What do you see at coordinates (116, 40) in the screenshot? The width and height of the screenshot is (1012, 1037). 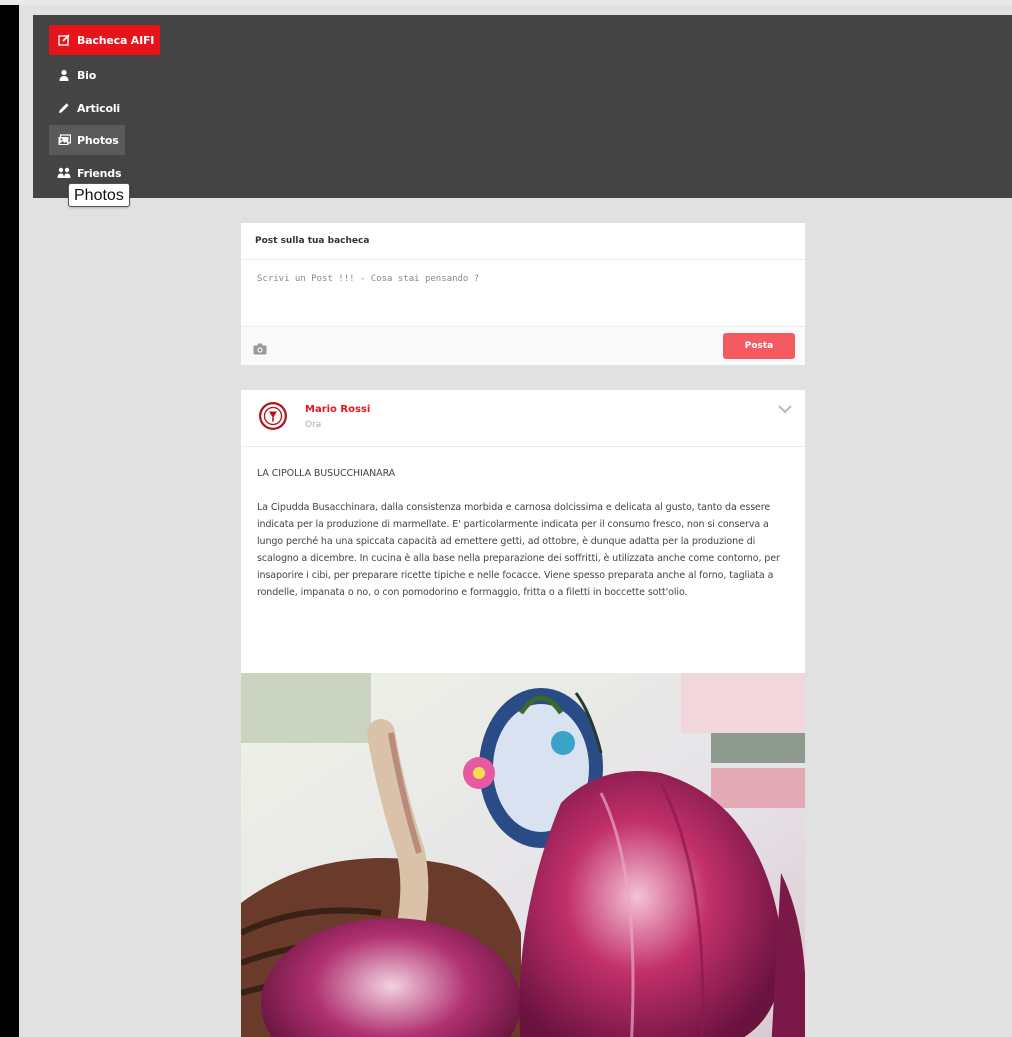 I see `nav-item-label: Bacheca AIFI` at bounding box center [116, 40].